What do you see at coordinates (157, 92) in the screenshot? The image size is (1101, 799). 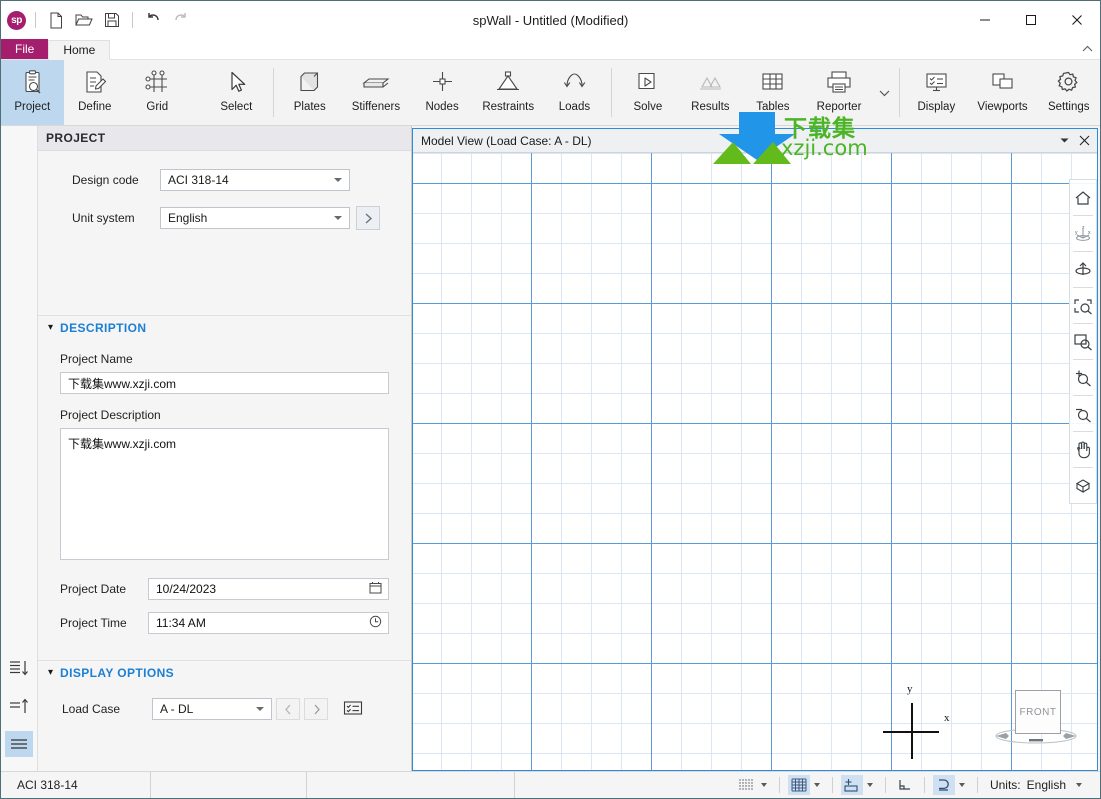 I see `ribbon-button-grid: Grid` at bounding box center [157, 92].